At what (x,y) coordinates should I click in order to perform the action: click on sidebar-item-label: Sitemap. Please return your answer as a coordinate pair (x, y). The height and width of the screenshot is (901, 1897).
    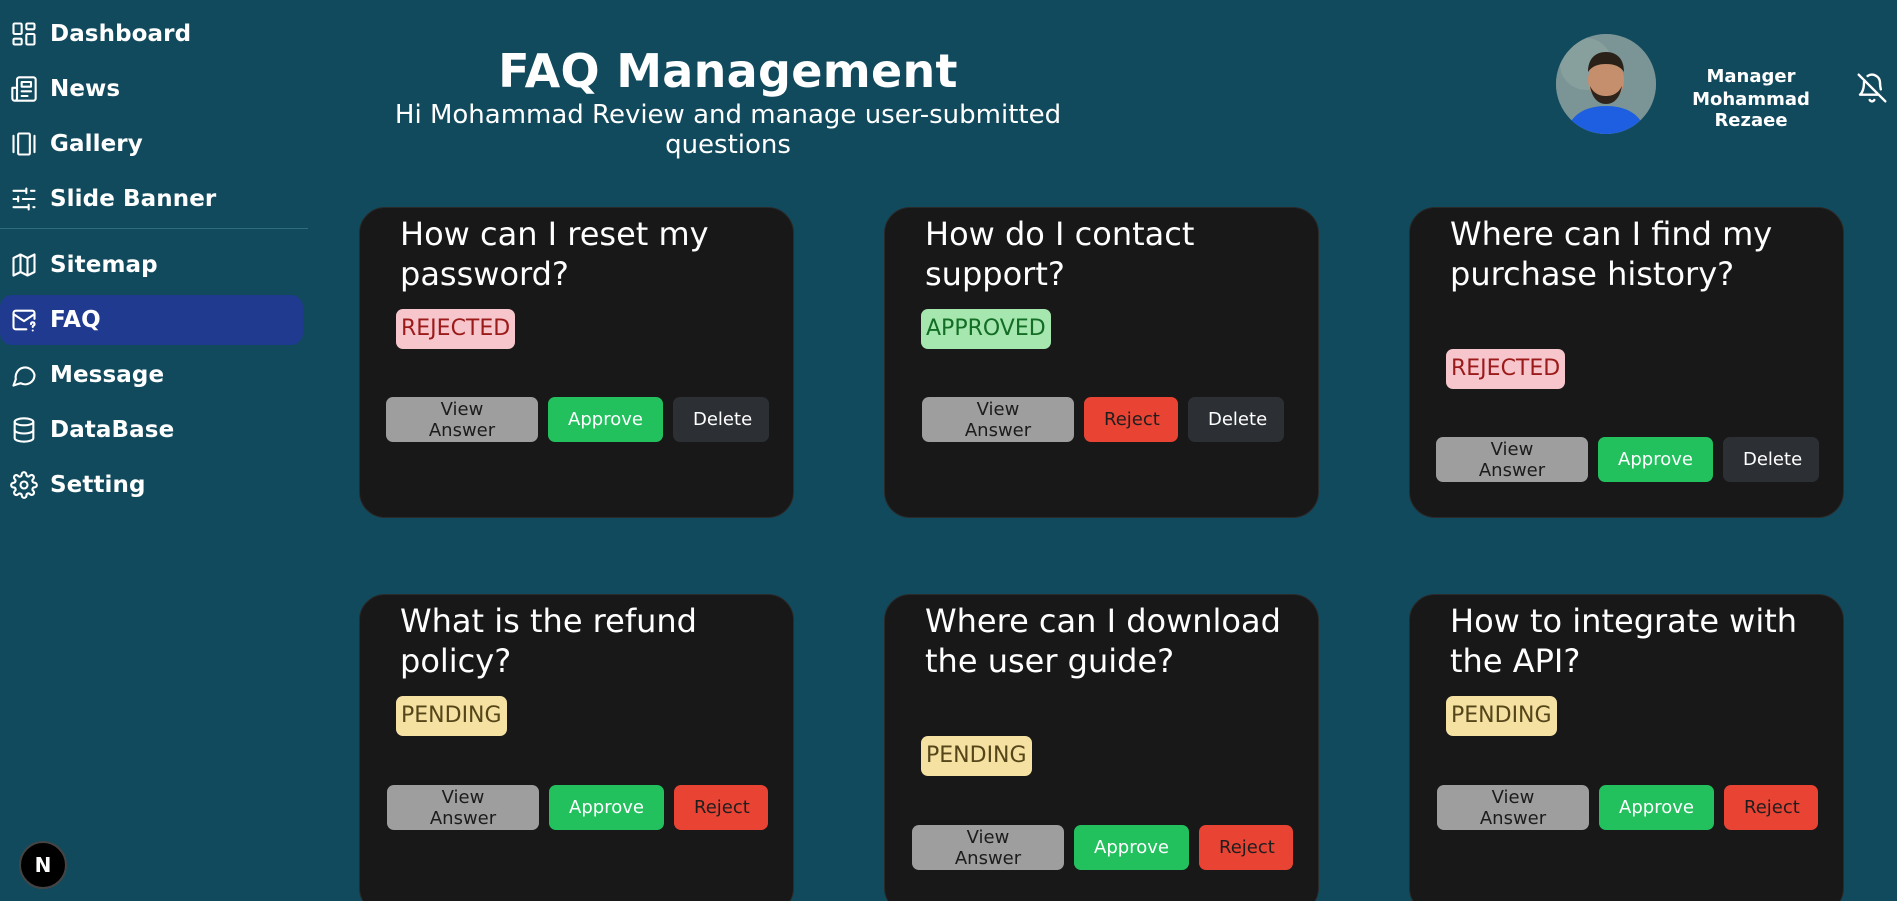
    Looking at the image, I should click on (104, 265).